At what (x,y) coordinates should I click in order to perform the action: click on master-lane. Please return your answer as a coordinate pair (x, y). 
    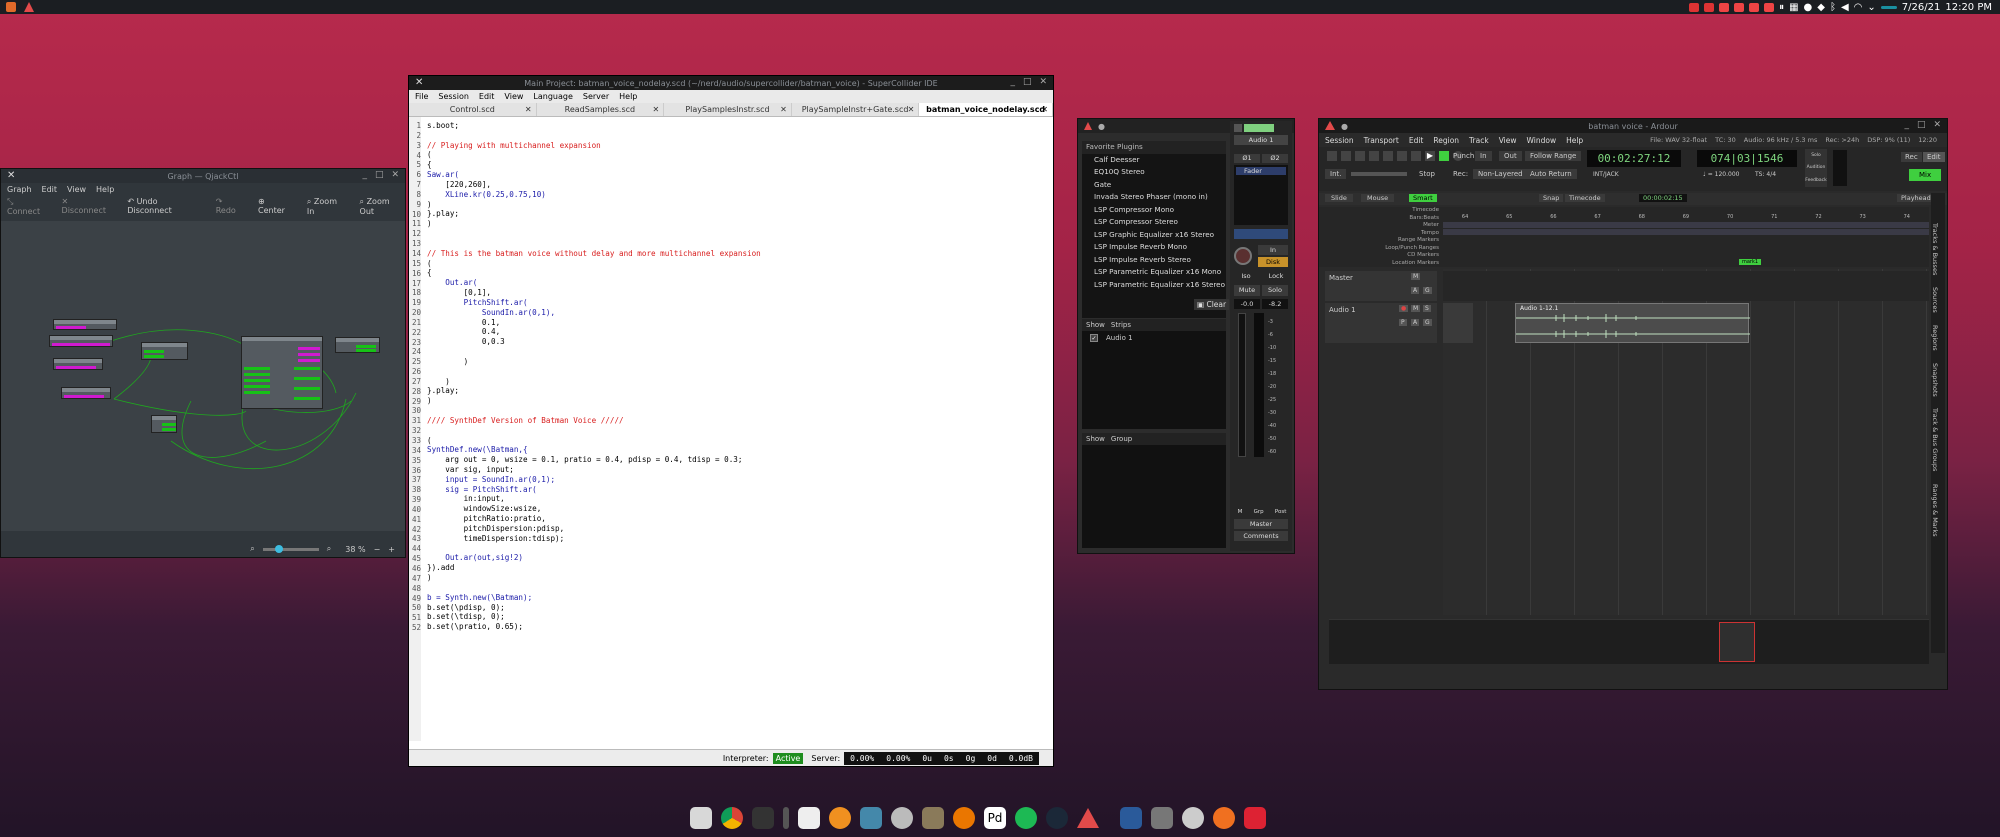
    Looking at the image, I should click on (1686, 286).